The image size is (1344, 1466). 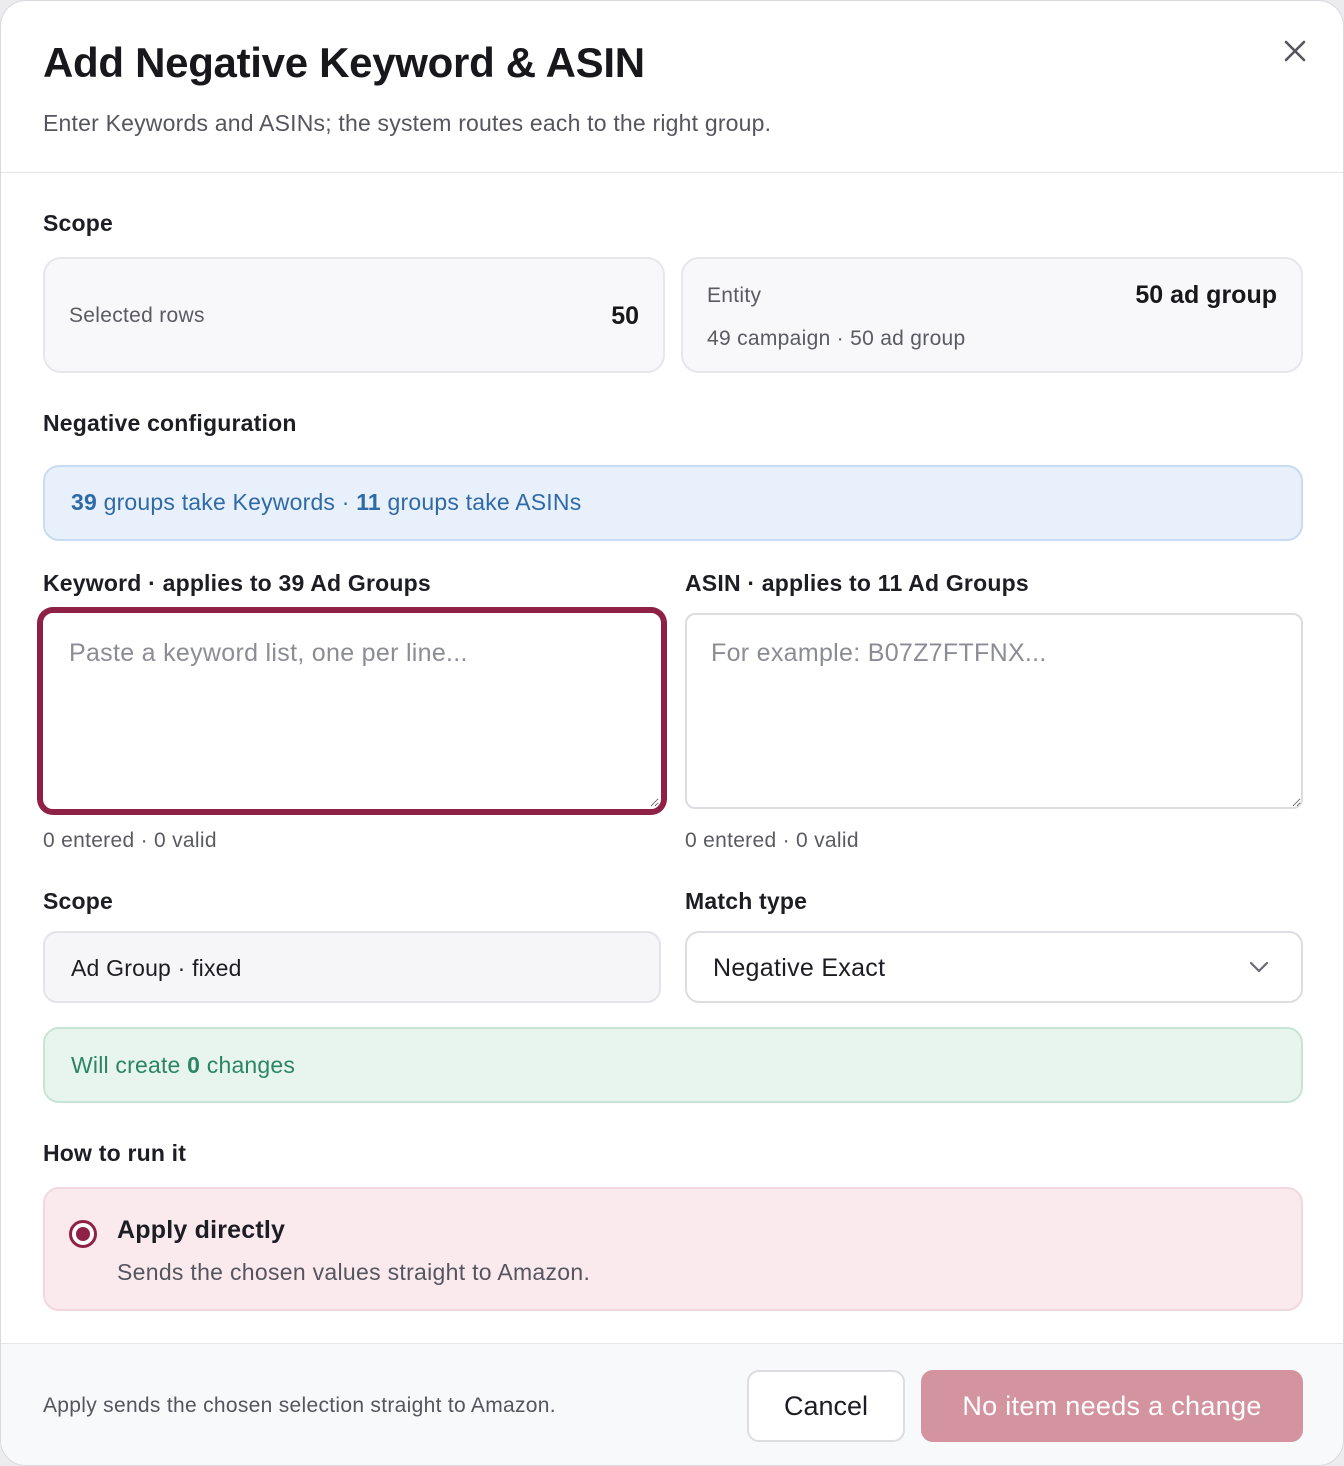 What do you see at coordinates (734, 295) in the screenshot?
I see `entity-label: Entity` at bounding box center [734, 295].